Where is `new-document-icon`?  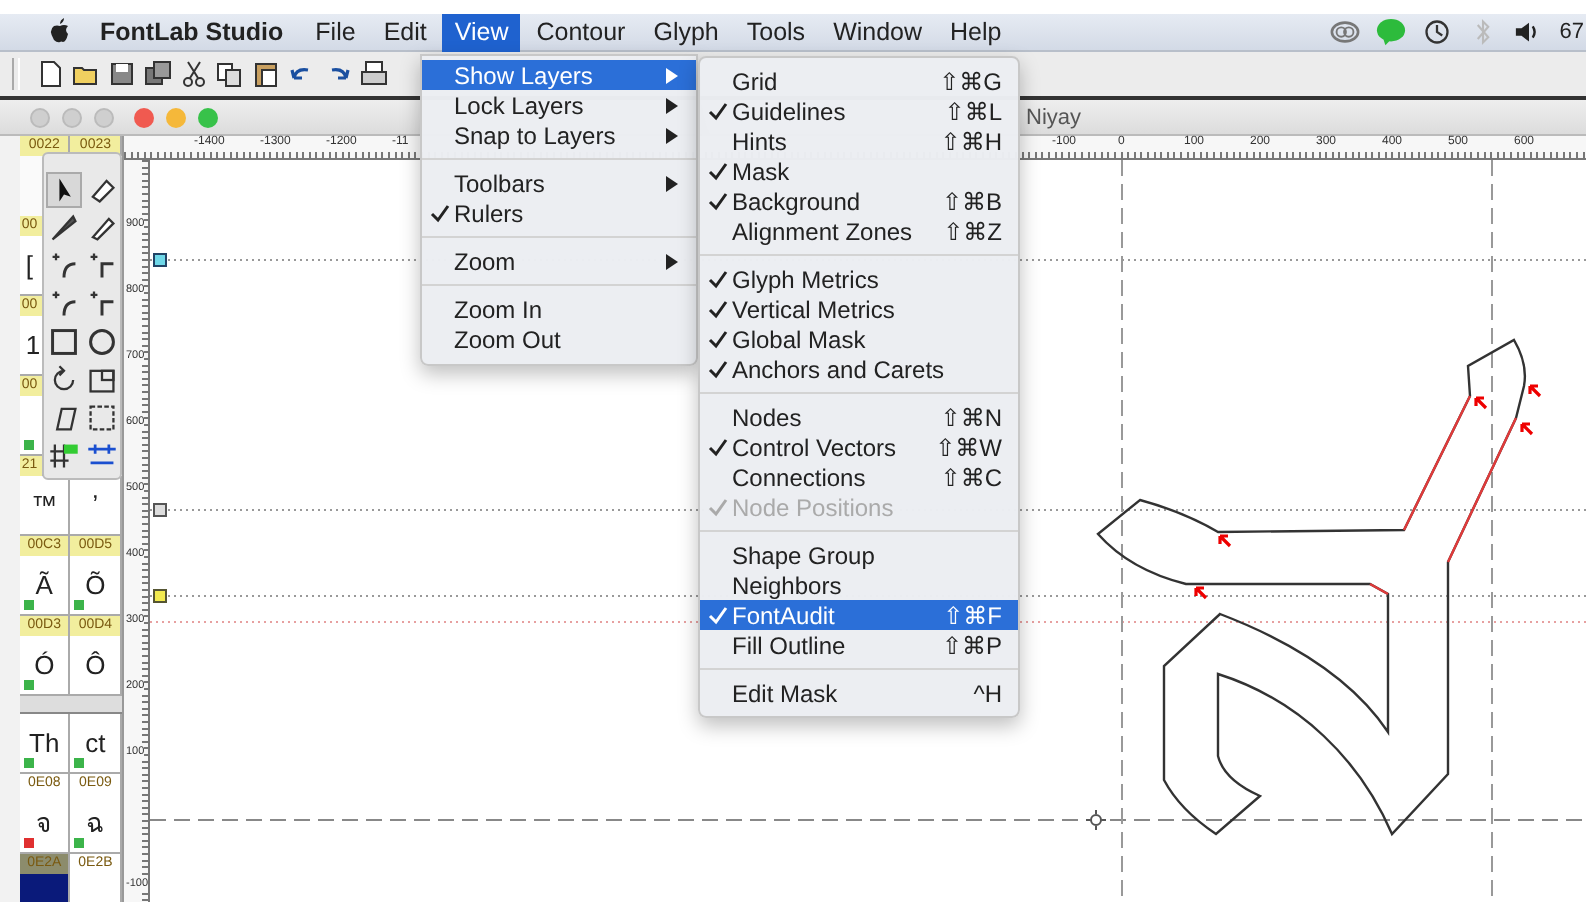
new-document-icon is located at coordinates (50, 74).